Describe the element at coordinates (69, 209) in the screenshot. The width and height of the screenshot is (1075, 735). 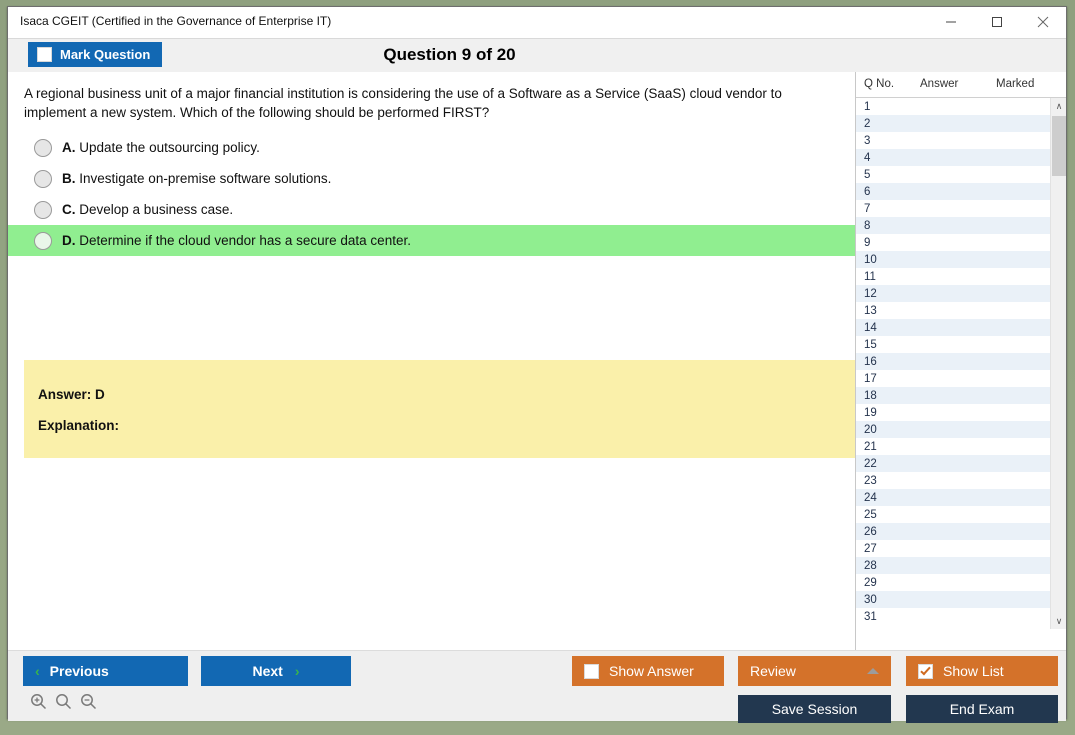
I see `option-letter-c: C.` at that location.